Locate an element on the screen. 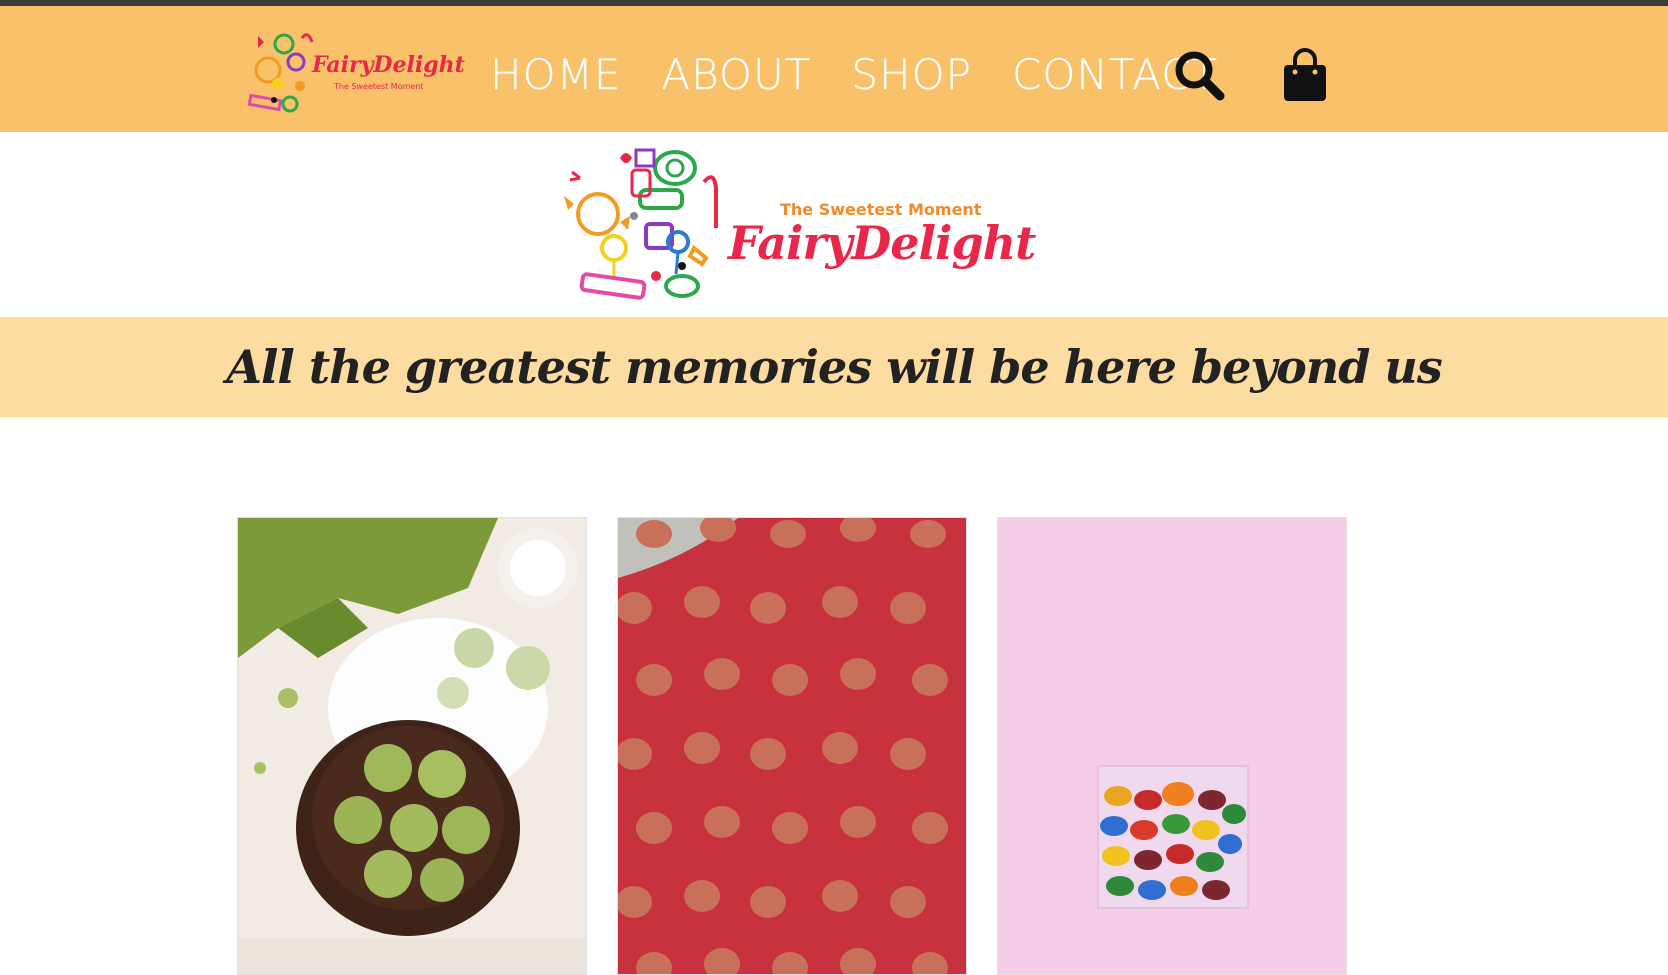 This screenshot has height=975, width=1668. header-logo: FairyDelight The Sweetest Moment is located at coordinates (351, 70).